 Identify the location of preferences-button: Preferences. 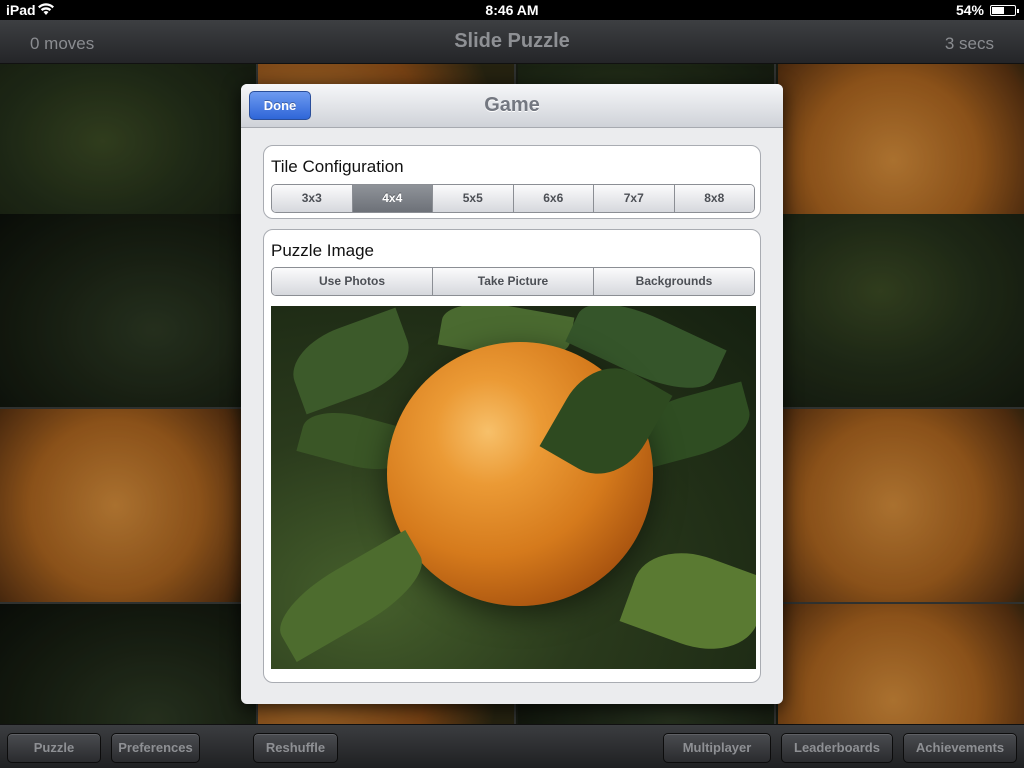
(155, 748).